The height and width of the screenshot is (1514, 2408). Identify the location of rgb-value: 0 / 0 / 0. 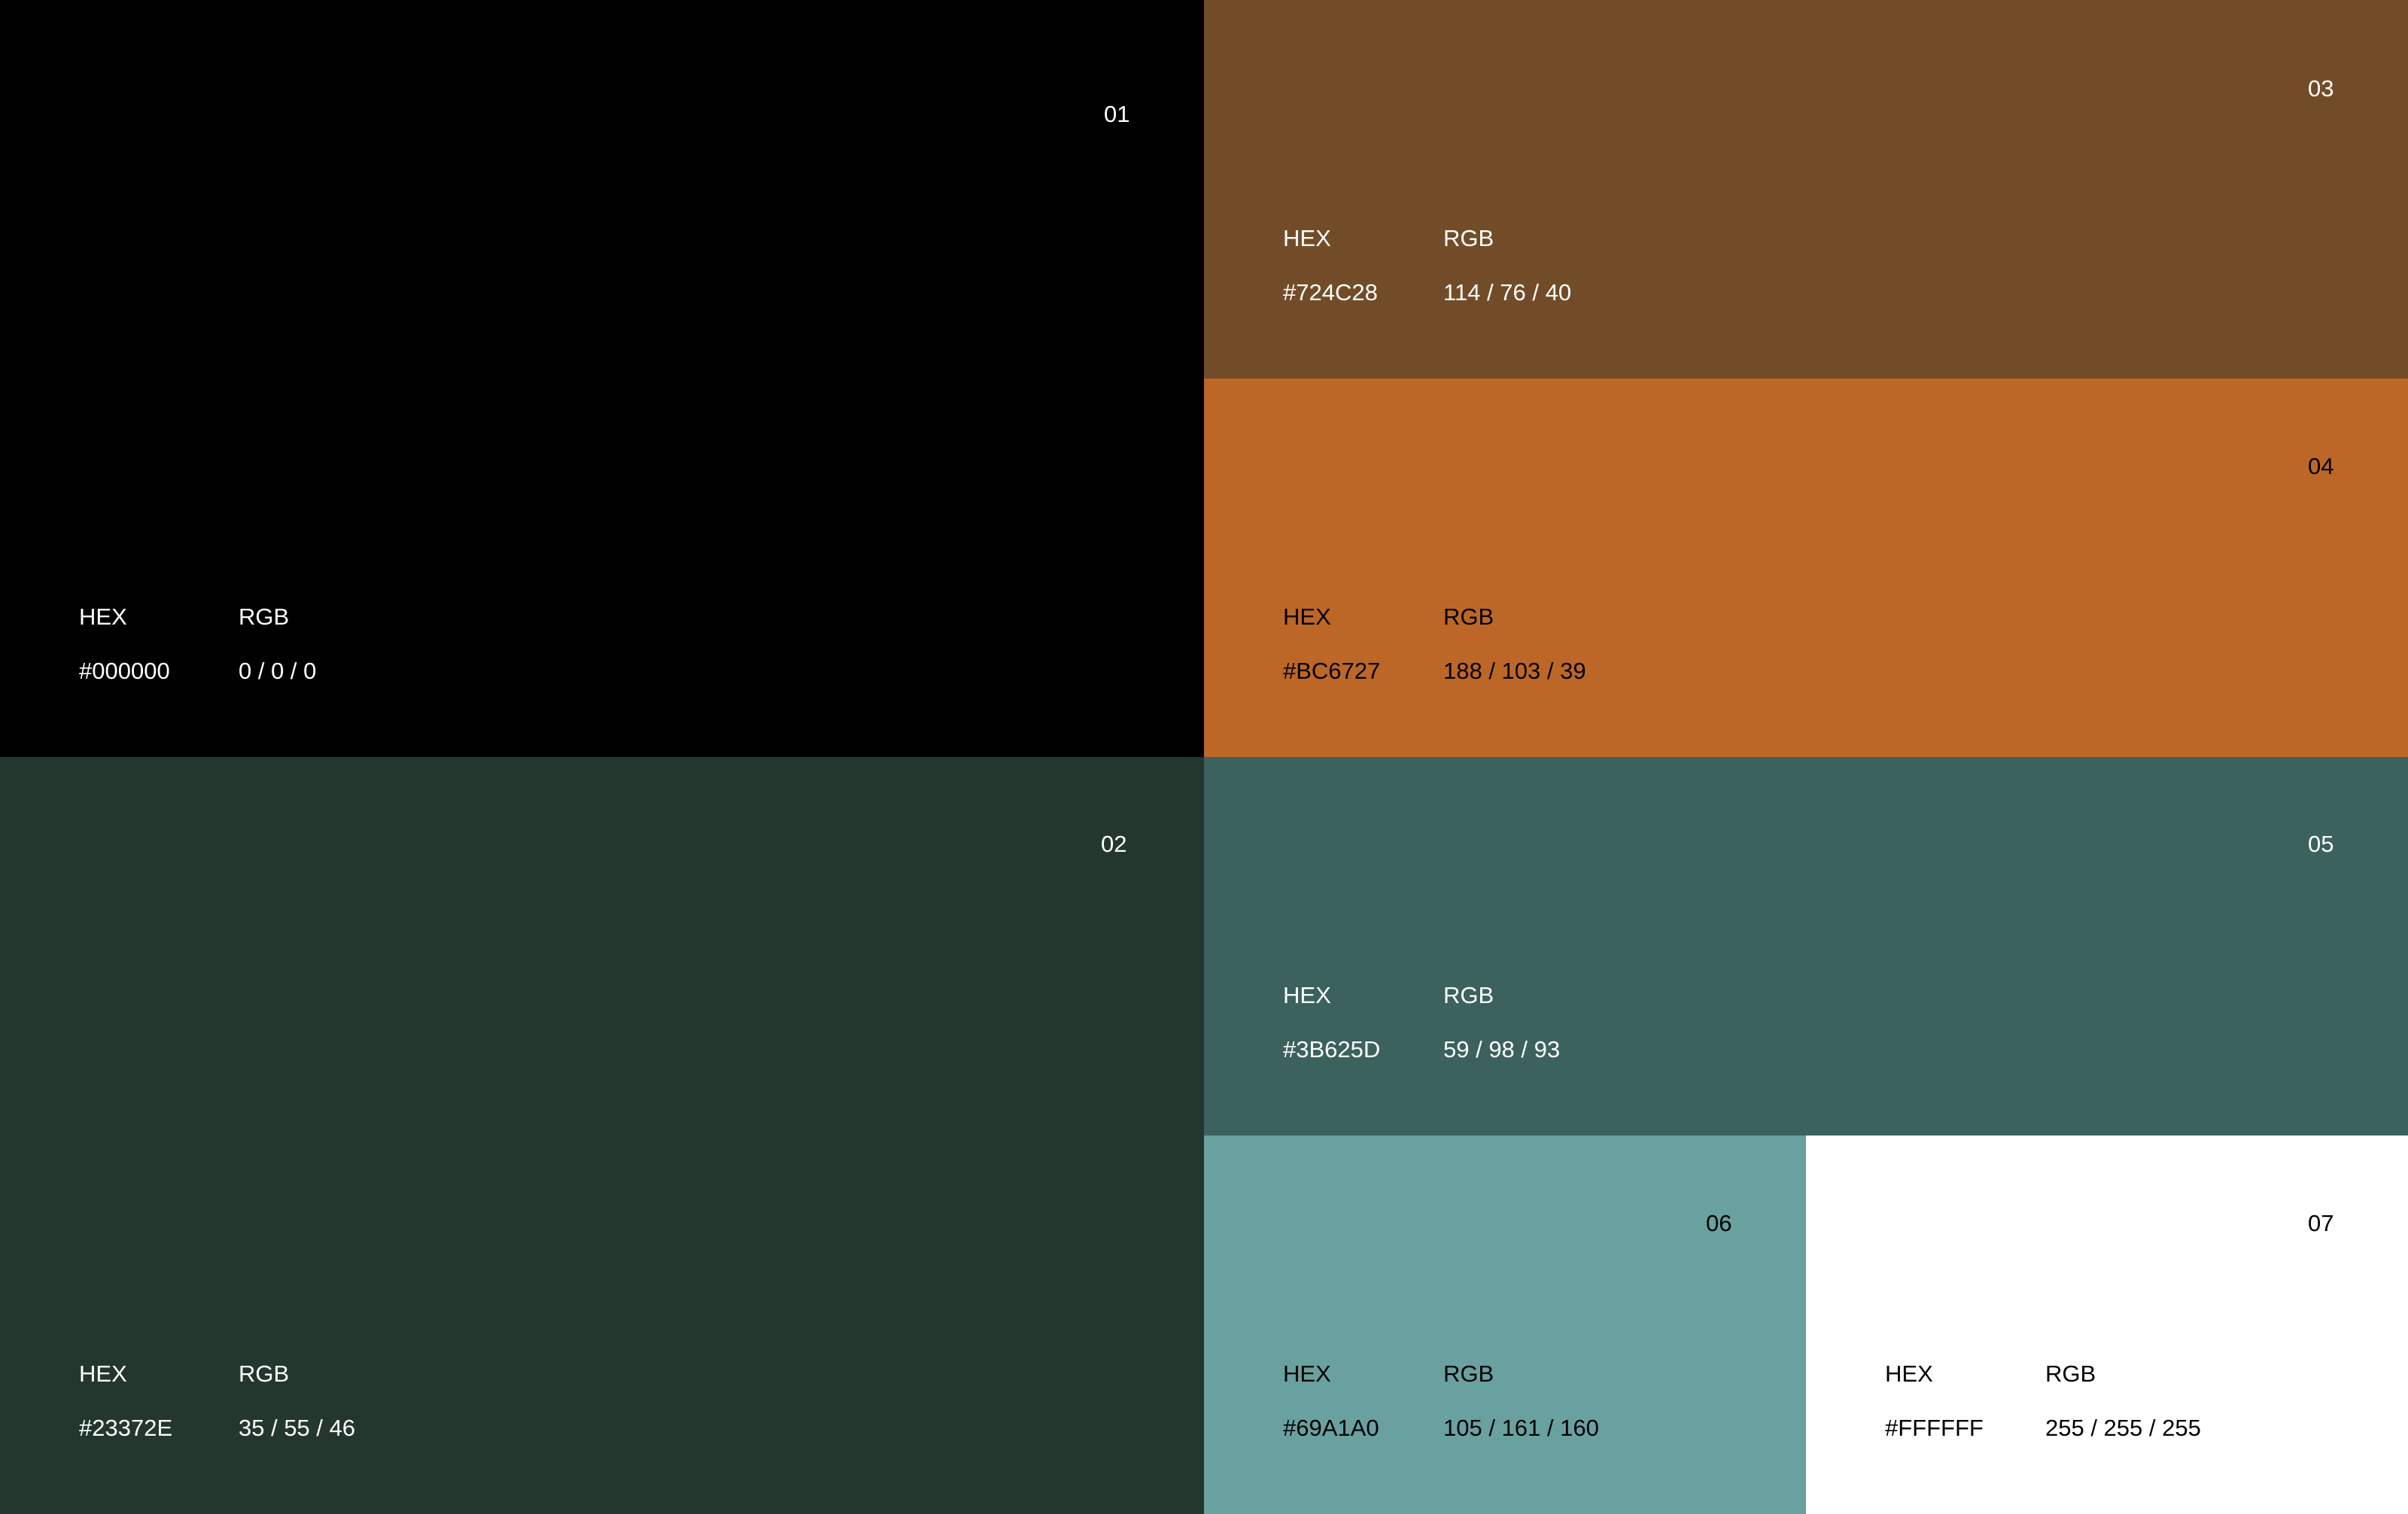
(278, 671).